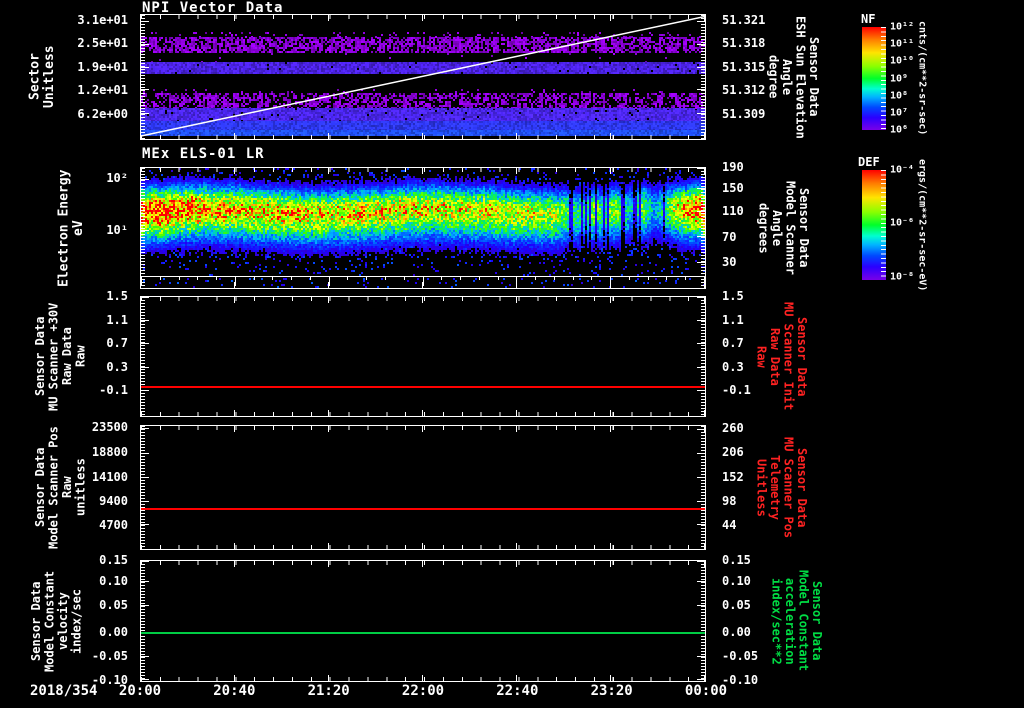 This screenshot has height=708, width=1024. I want to click on colorbar-def-ticks, so click(883, 225).